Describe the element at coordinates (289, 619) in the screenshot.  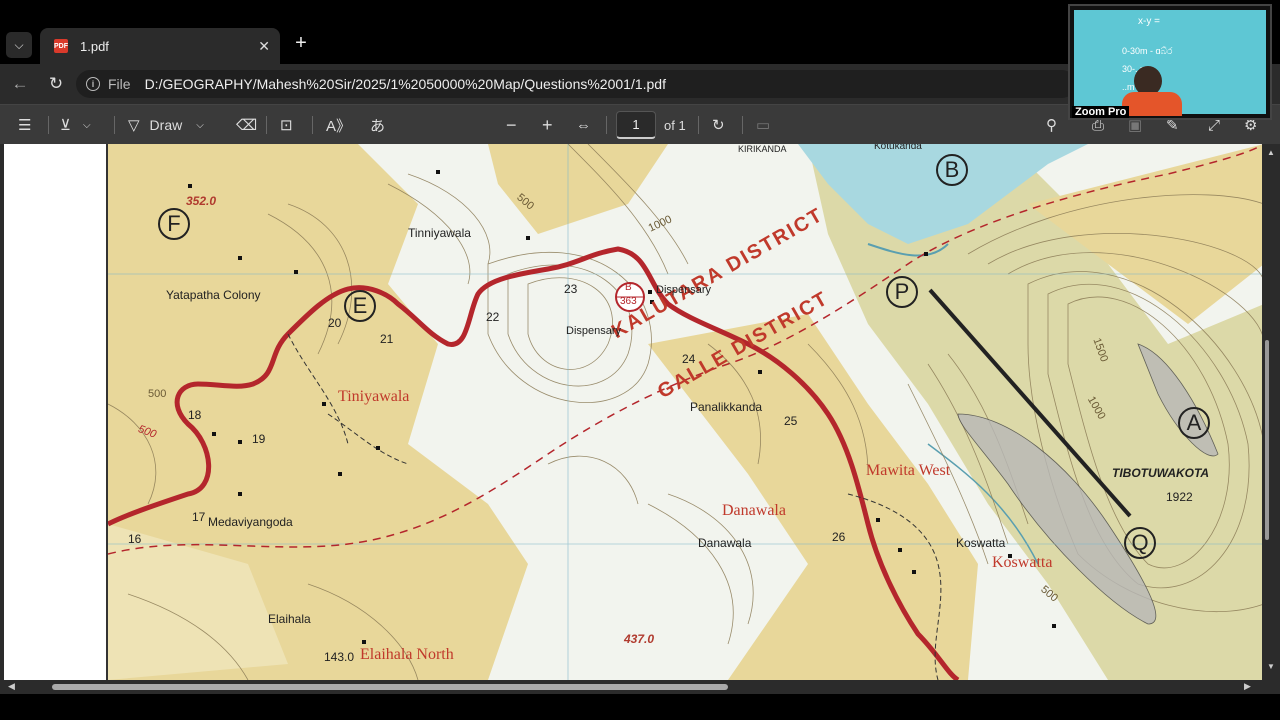
I see `place-elaihala: Elaihala` at that location.